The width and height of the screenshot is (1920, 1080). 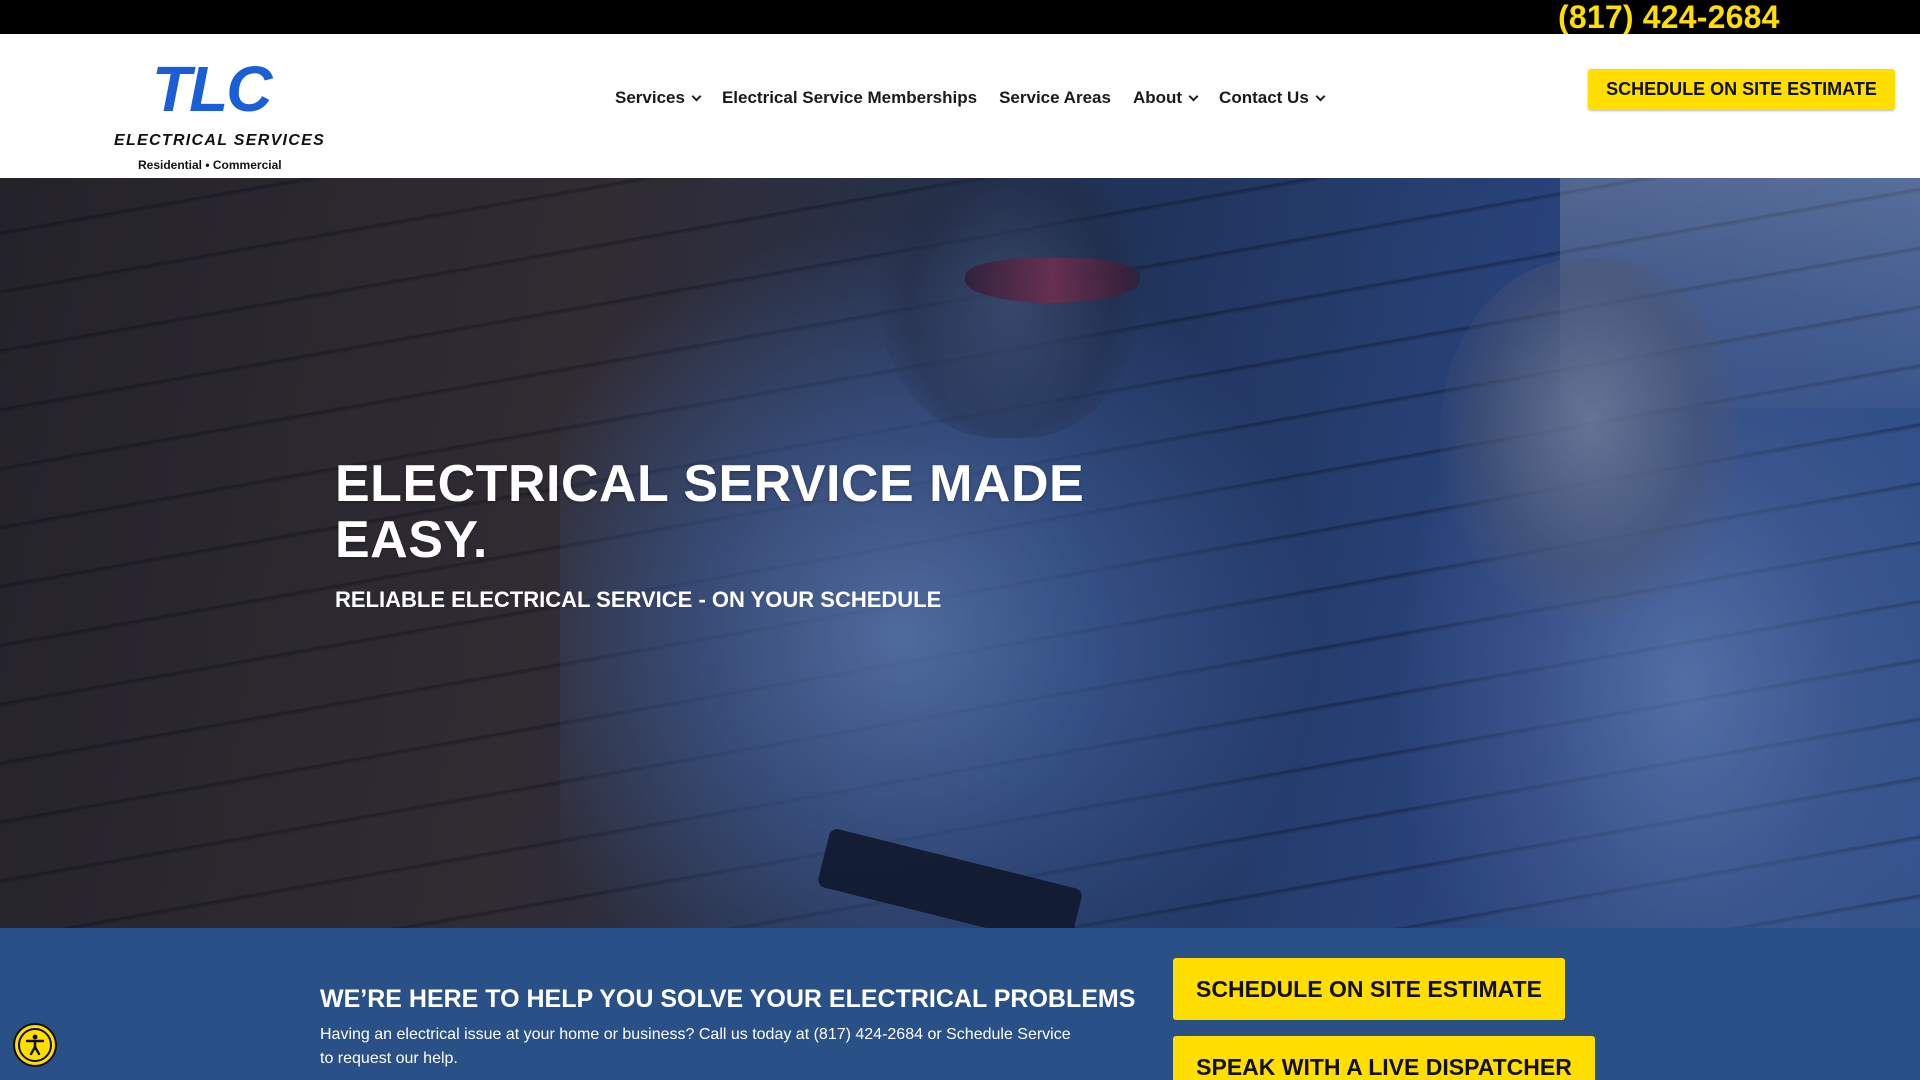 What do you see at coordinates (210, 165) in the screenshot?
I see `logo-tagline: Residential • Commercial` at bounding box center [210, 165].